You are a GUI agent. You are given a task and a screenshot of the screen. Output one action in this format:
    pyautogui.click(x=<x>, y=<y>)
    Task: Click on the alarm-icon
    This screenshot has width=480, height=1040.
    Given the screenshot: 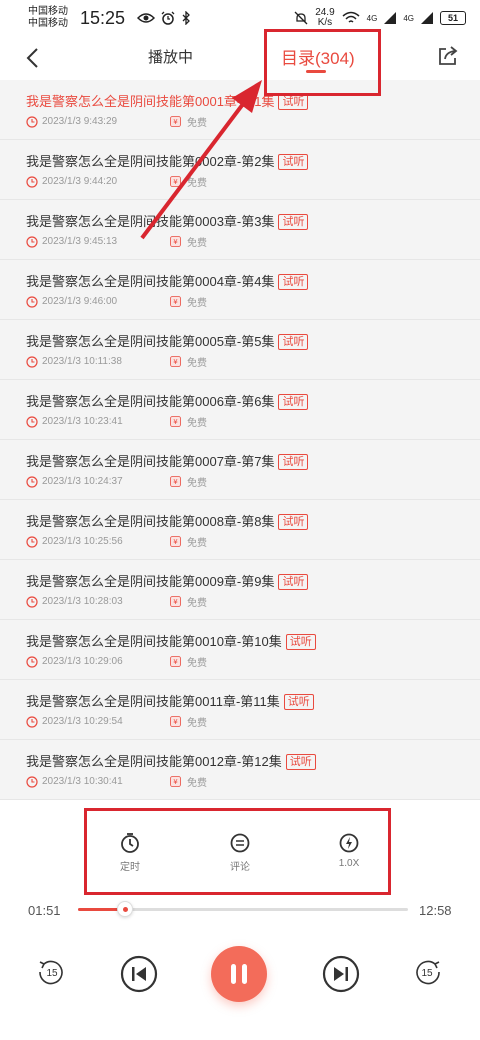 What is the action you would take?
    pyautogui.click(x=168, y=18)
    